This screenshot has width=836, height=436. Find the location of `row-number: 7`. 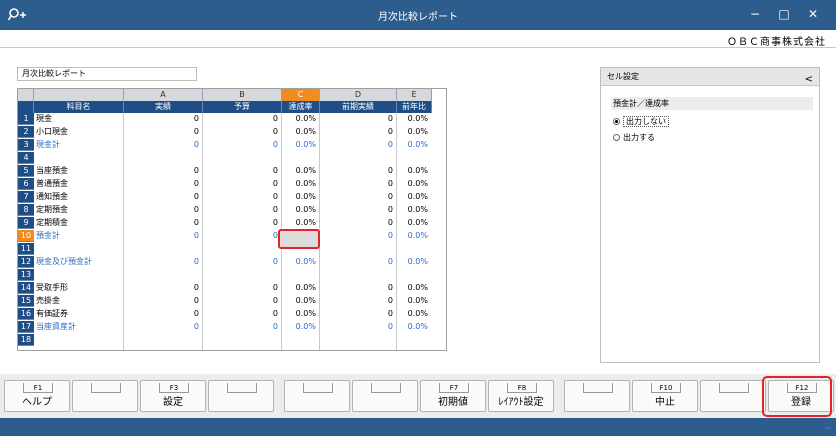

row-number: 7 is located at coordinates (26, 197).